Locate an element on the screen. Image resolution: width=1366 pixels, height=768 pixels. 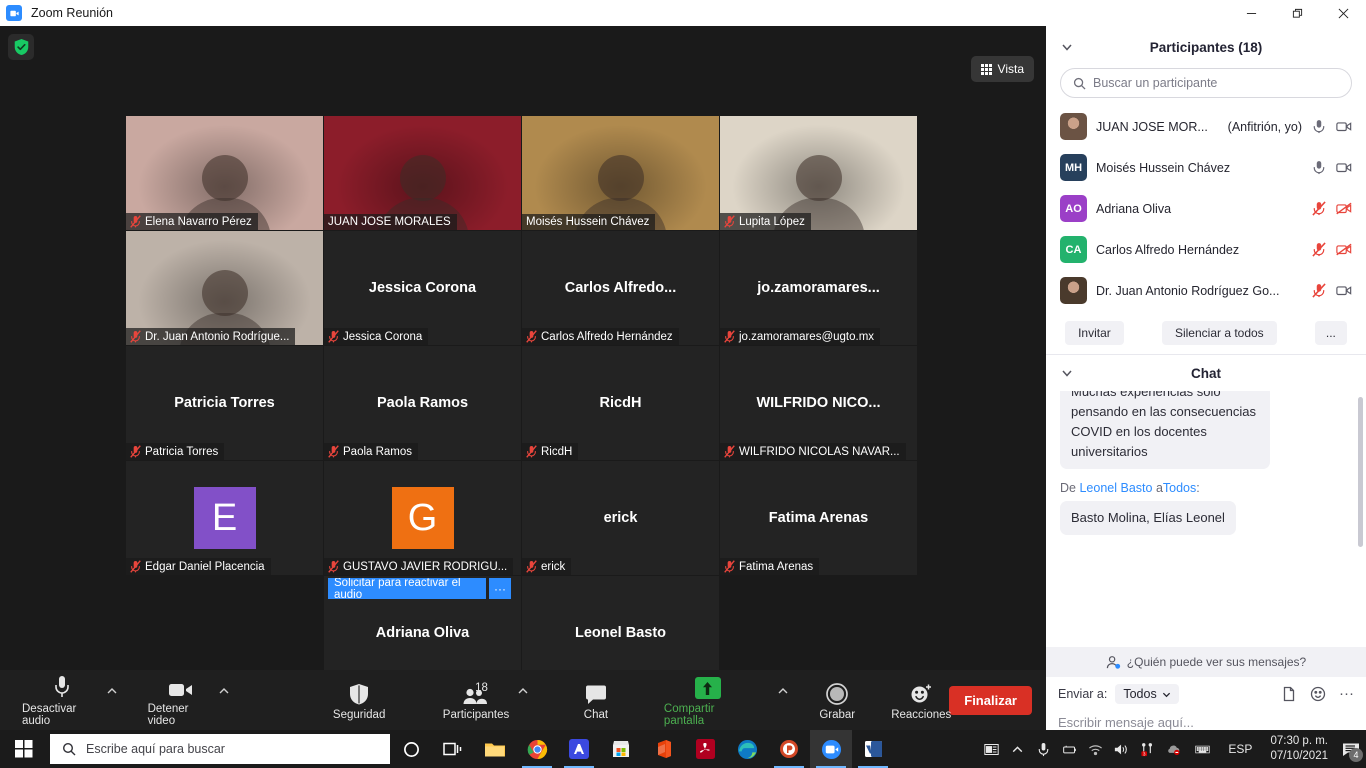
encryption-shield-icon is located at coordinates (21, 47).